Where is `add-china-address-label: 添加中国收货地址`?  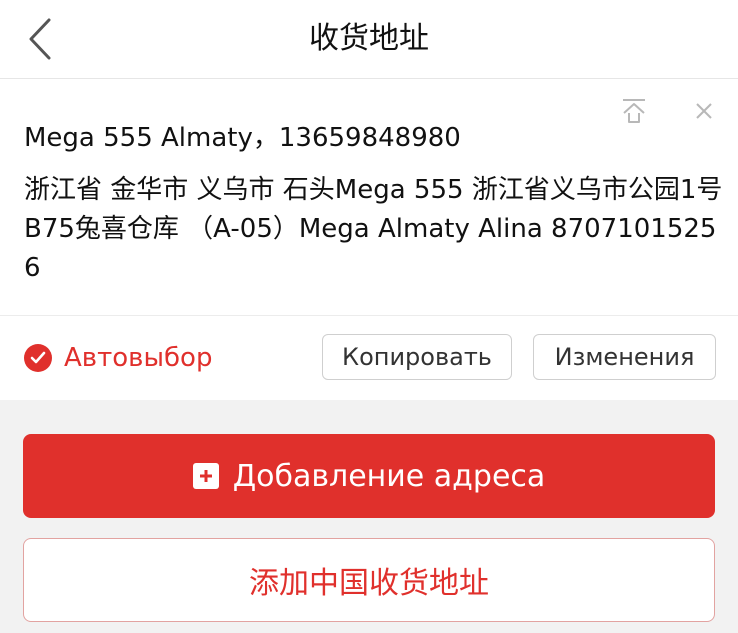 add-china-address-label: 添加中国收货地址 is located at coordinates (369, 583).